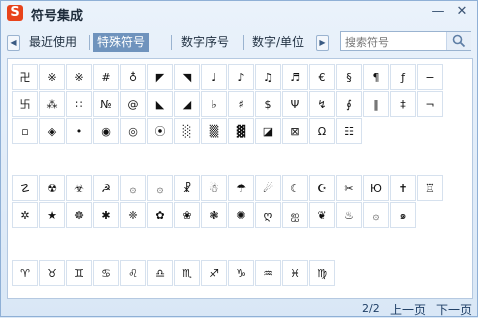 The image size is (478, 318). What do you see at coordinates (106, 131) in the screenshot?
I see `symbol-cell: ◉` at bounding box center [106, 131].